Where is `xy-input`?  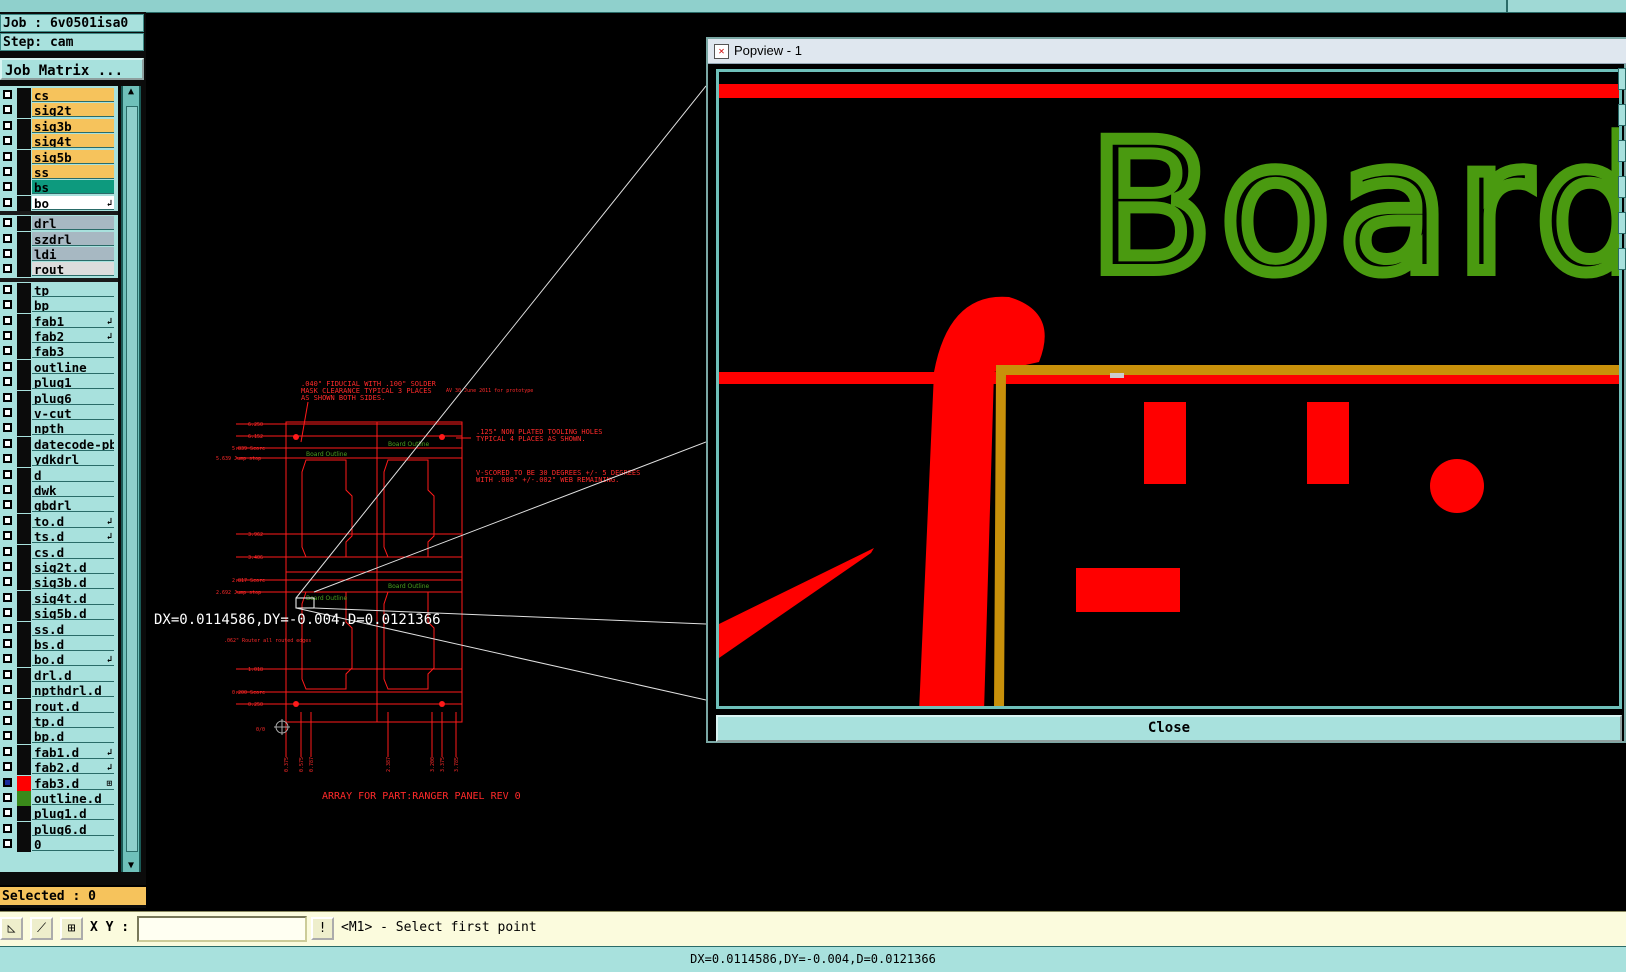
xy-input is located at coordinates (222, 929).